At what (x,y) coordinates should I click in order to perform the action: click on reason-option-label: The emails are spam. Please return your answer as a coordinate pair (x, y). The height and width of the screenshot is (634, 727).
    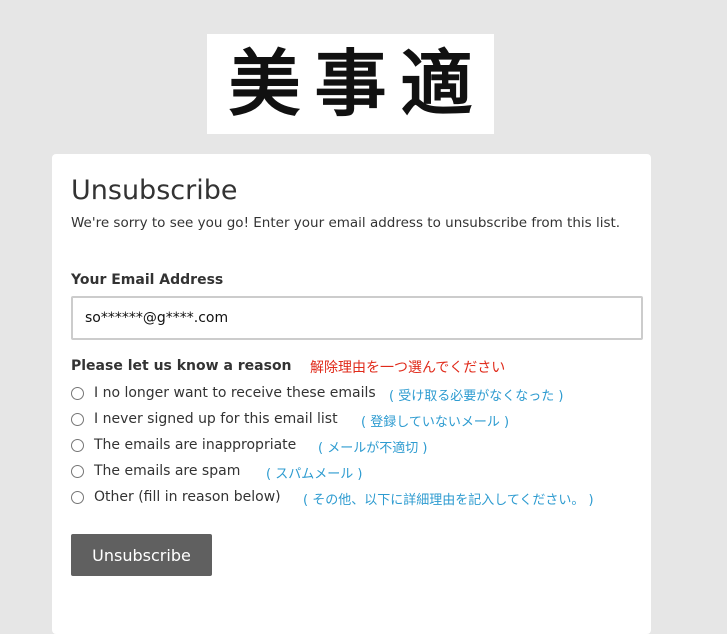
    Looking at the image, I should click on (167, 471).